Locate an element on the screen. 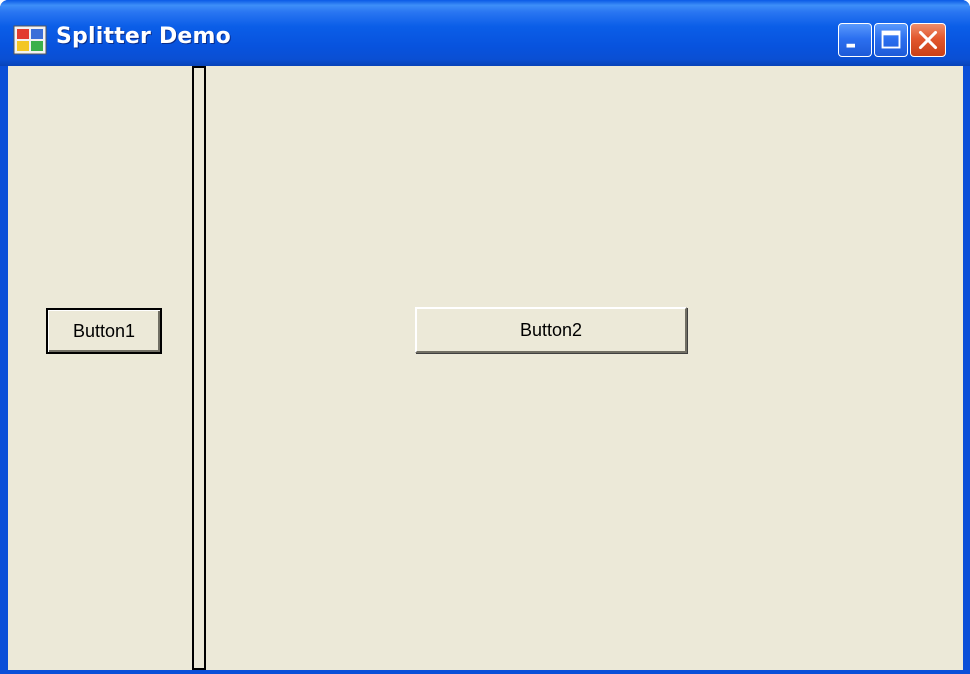  maximize-button is located at coordinates (891, 40).